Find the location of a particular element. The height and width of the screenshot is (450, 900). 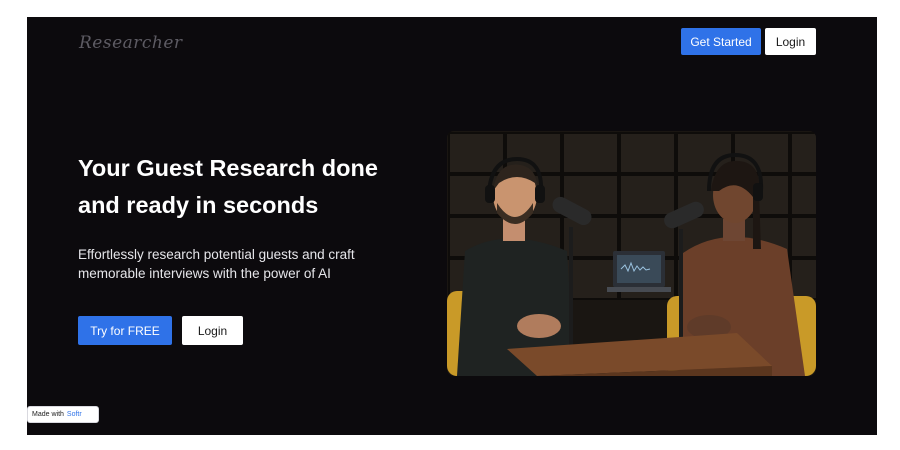

try-for-free-button: Try for FREE is located at coordinates (125, 330).